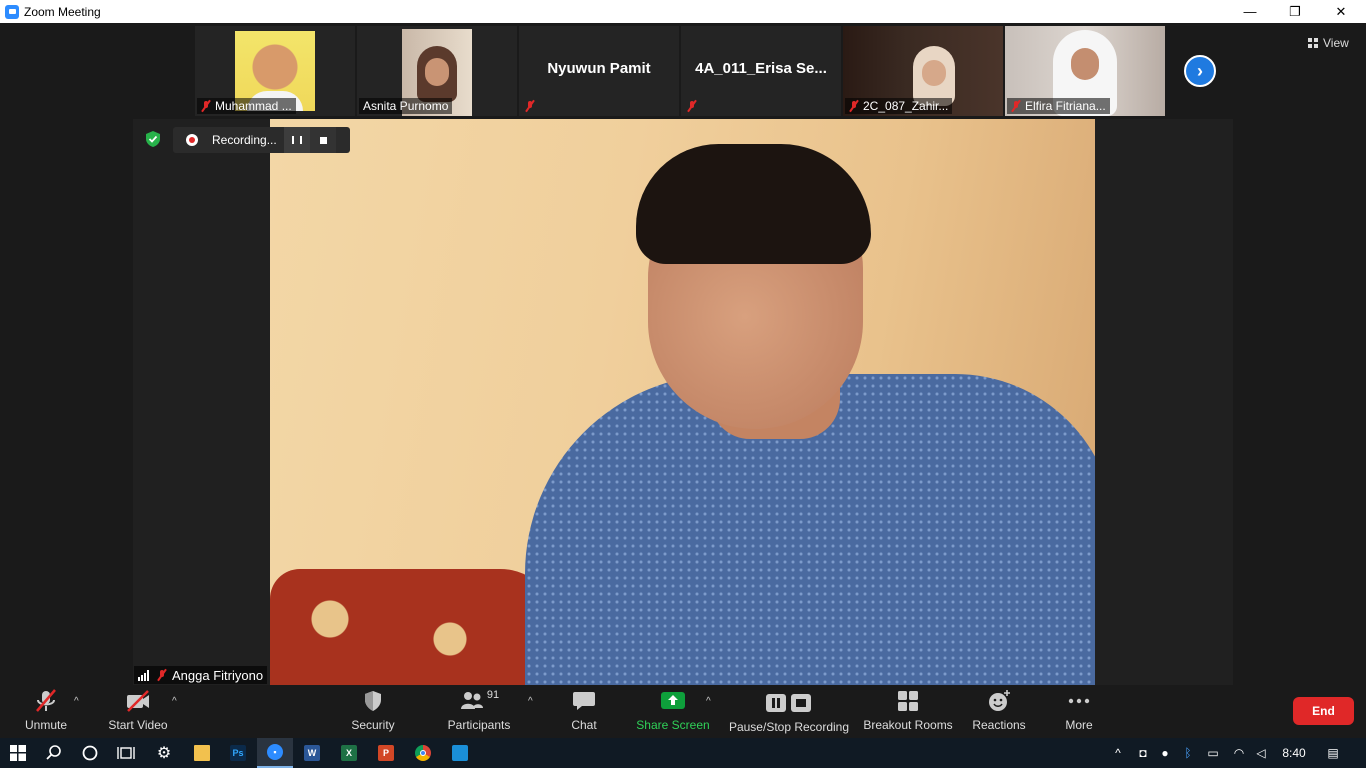 The image size is (1366, 768). What do you see at coordinates (584, 701) in the screenshot?
I see `chat-icon` at bounding box center [584, 701].